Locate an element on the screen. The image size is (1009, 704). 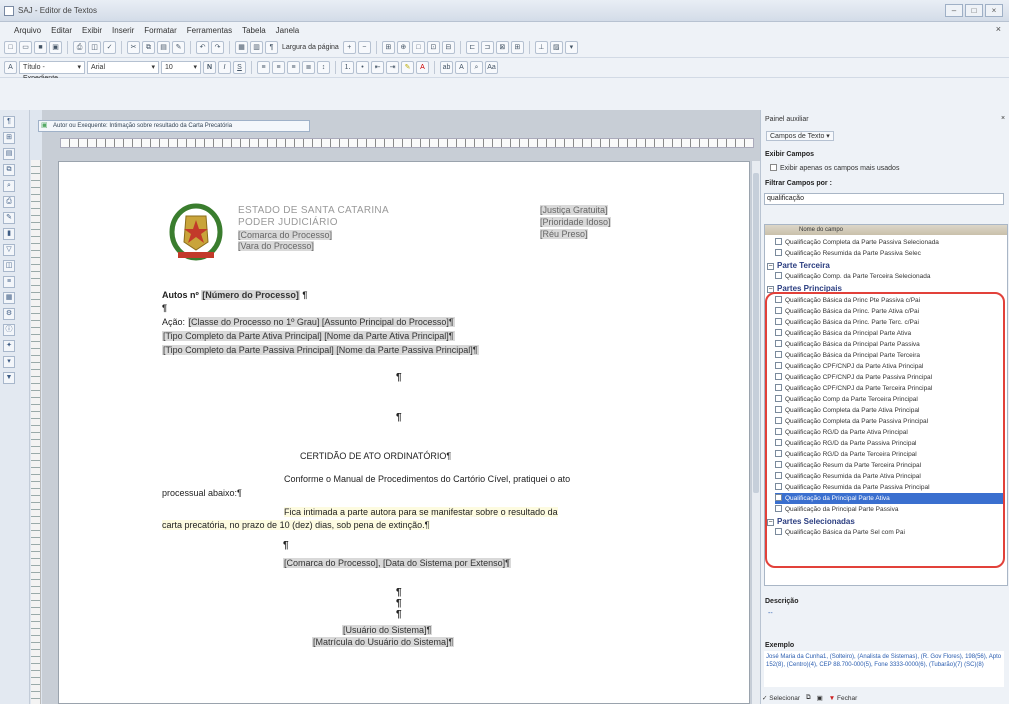
settings-icon: ⚙ is located at coordinates (9, 314).